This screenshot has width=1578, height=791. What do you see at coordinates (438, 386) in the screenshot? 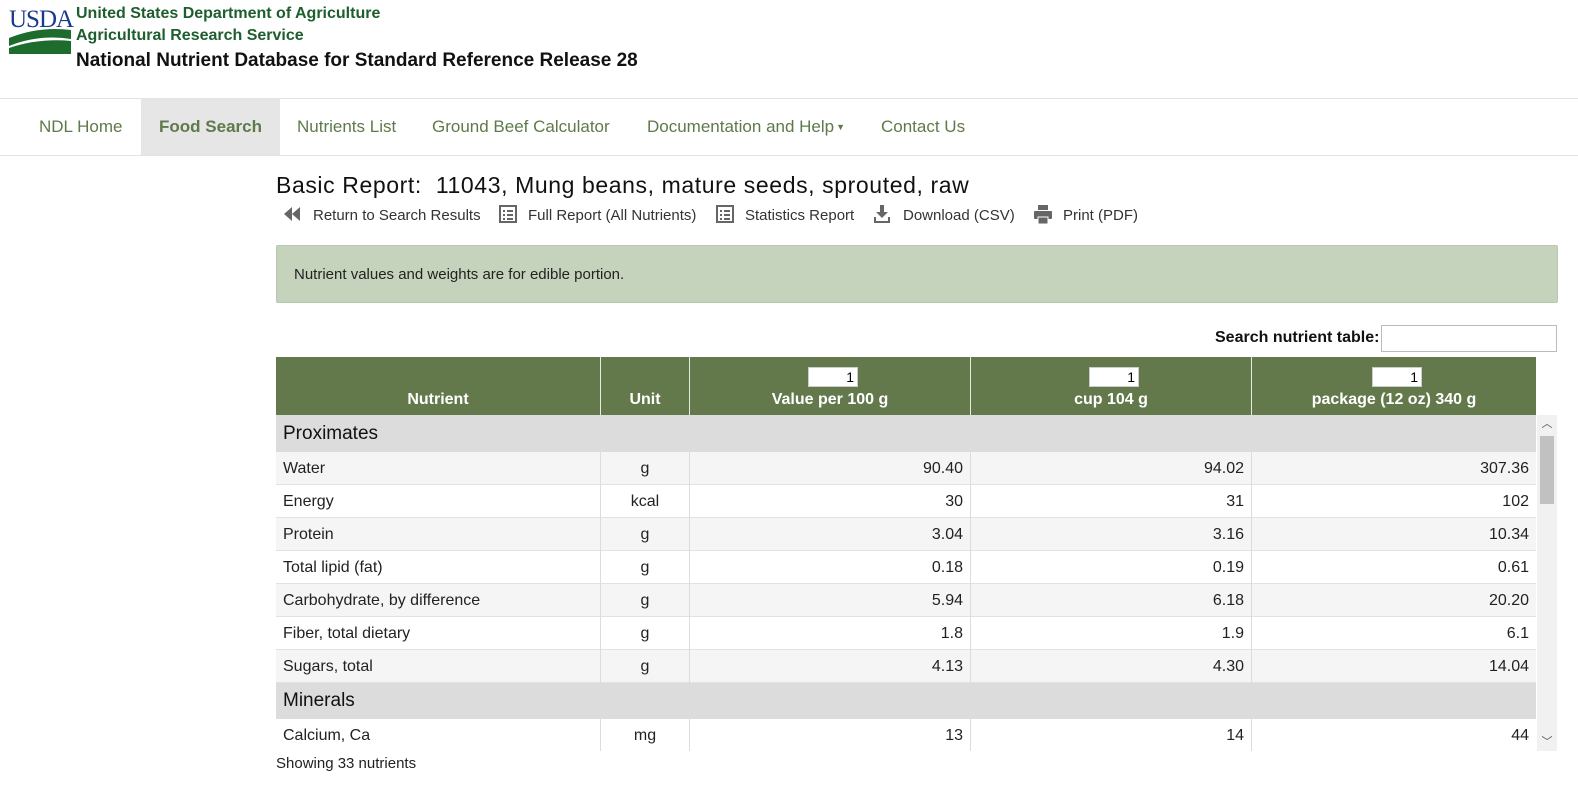
I see `header-nutrient: Nutrient` at bounding box center [438, 386].